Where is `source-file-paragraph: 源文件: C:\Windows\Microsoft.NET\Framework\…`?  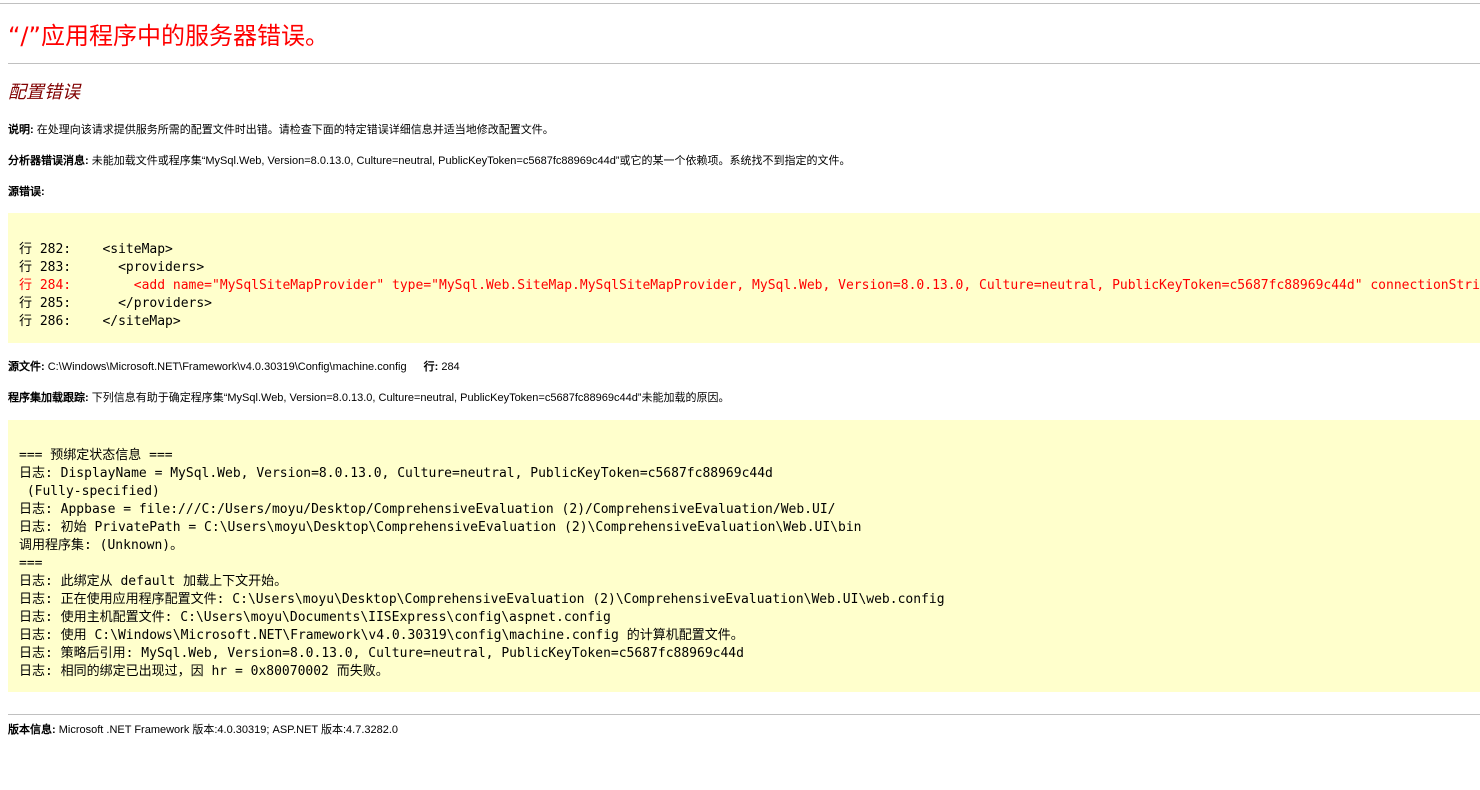
source-file-paragraph: 源文件: C:\Windows\Microsoft.NET\Framework\… is located at coordinates (234, 367).